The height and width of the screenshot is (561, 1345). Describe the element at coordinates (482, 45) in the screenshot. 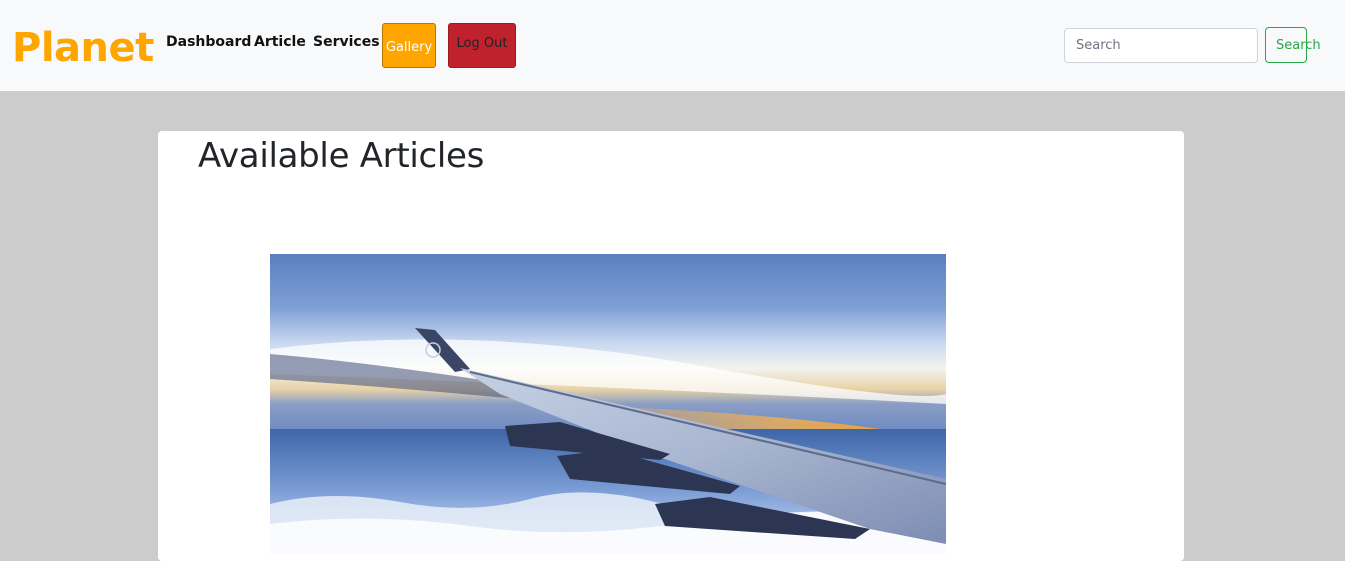

I see `logout-button: Log Out` at that location.